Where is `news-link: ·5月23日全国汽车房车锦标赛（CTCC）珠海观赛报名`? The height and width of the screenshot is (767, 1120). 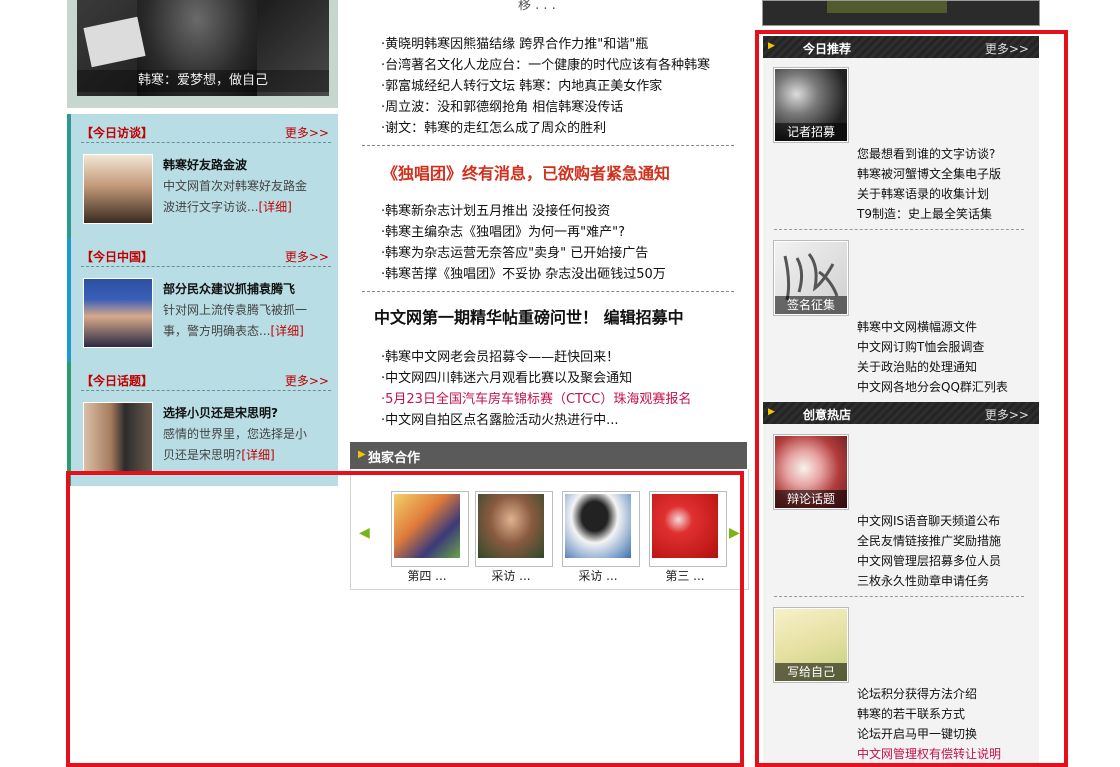 news-link: ·5月23日全国汽车房车锦标赛（CTCC）珠海观赛报名 is located at coordinates (536, 397).